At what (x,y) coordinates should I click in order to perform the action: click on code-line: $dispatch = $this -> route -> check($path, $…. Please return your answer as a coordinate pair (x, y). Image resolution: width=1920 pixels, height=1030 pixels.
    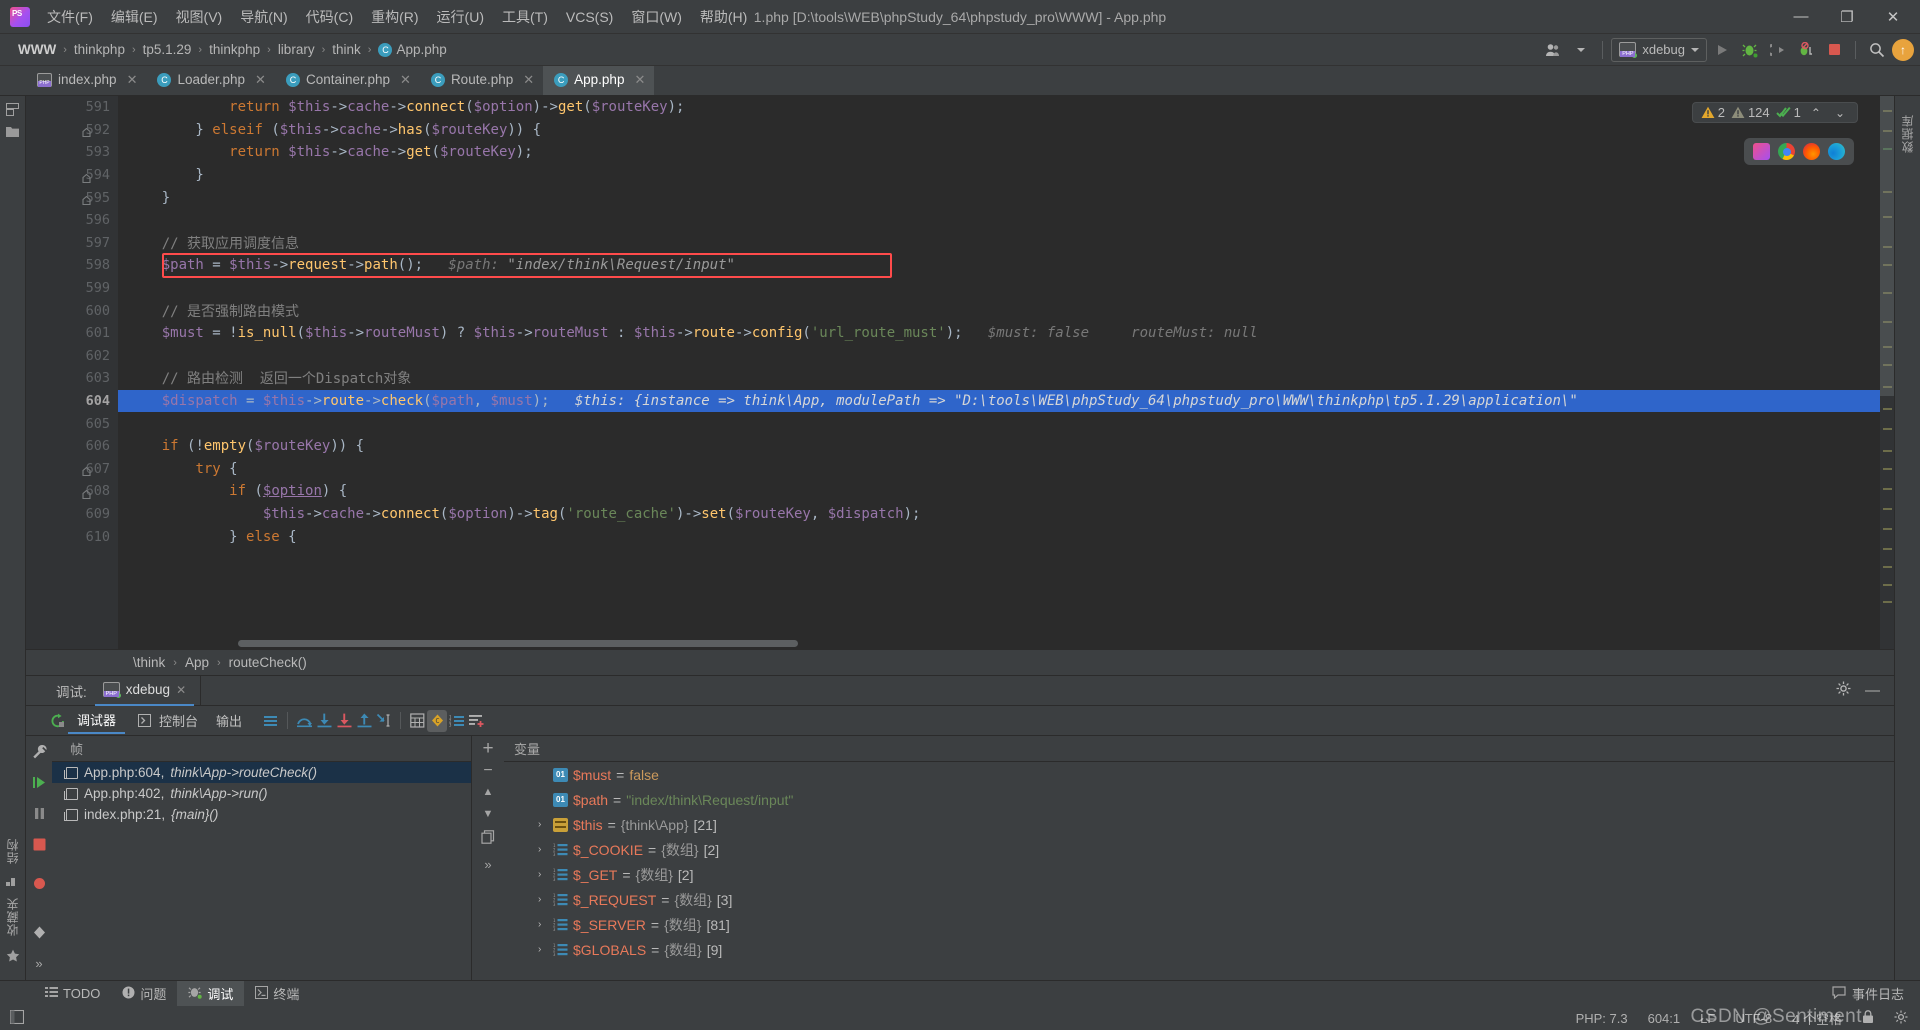
    Looking at the image, I should click on (1006, 401).